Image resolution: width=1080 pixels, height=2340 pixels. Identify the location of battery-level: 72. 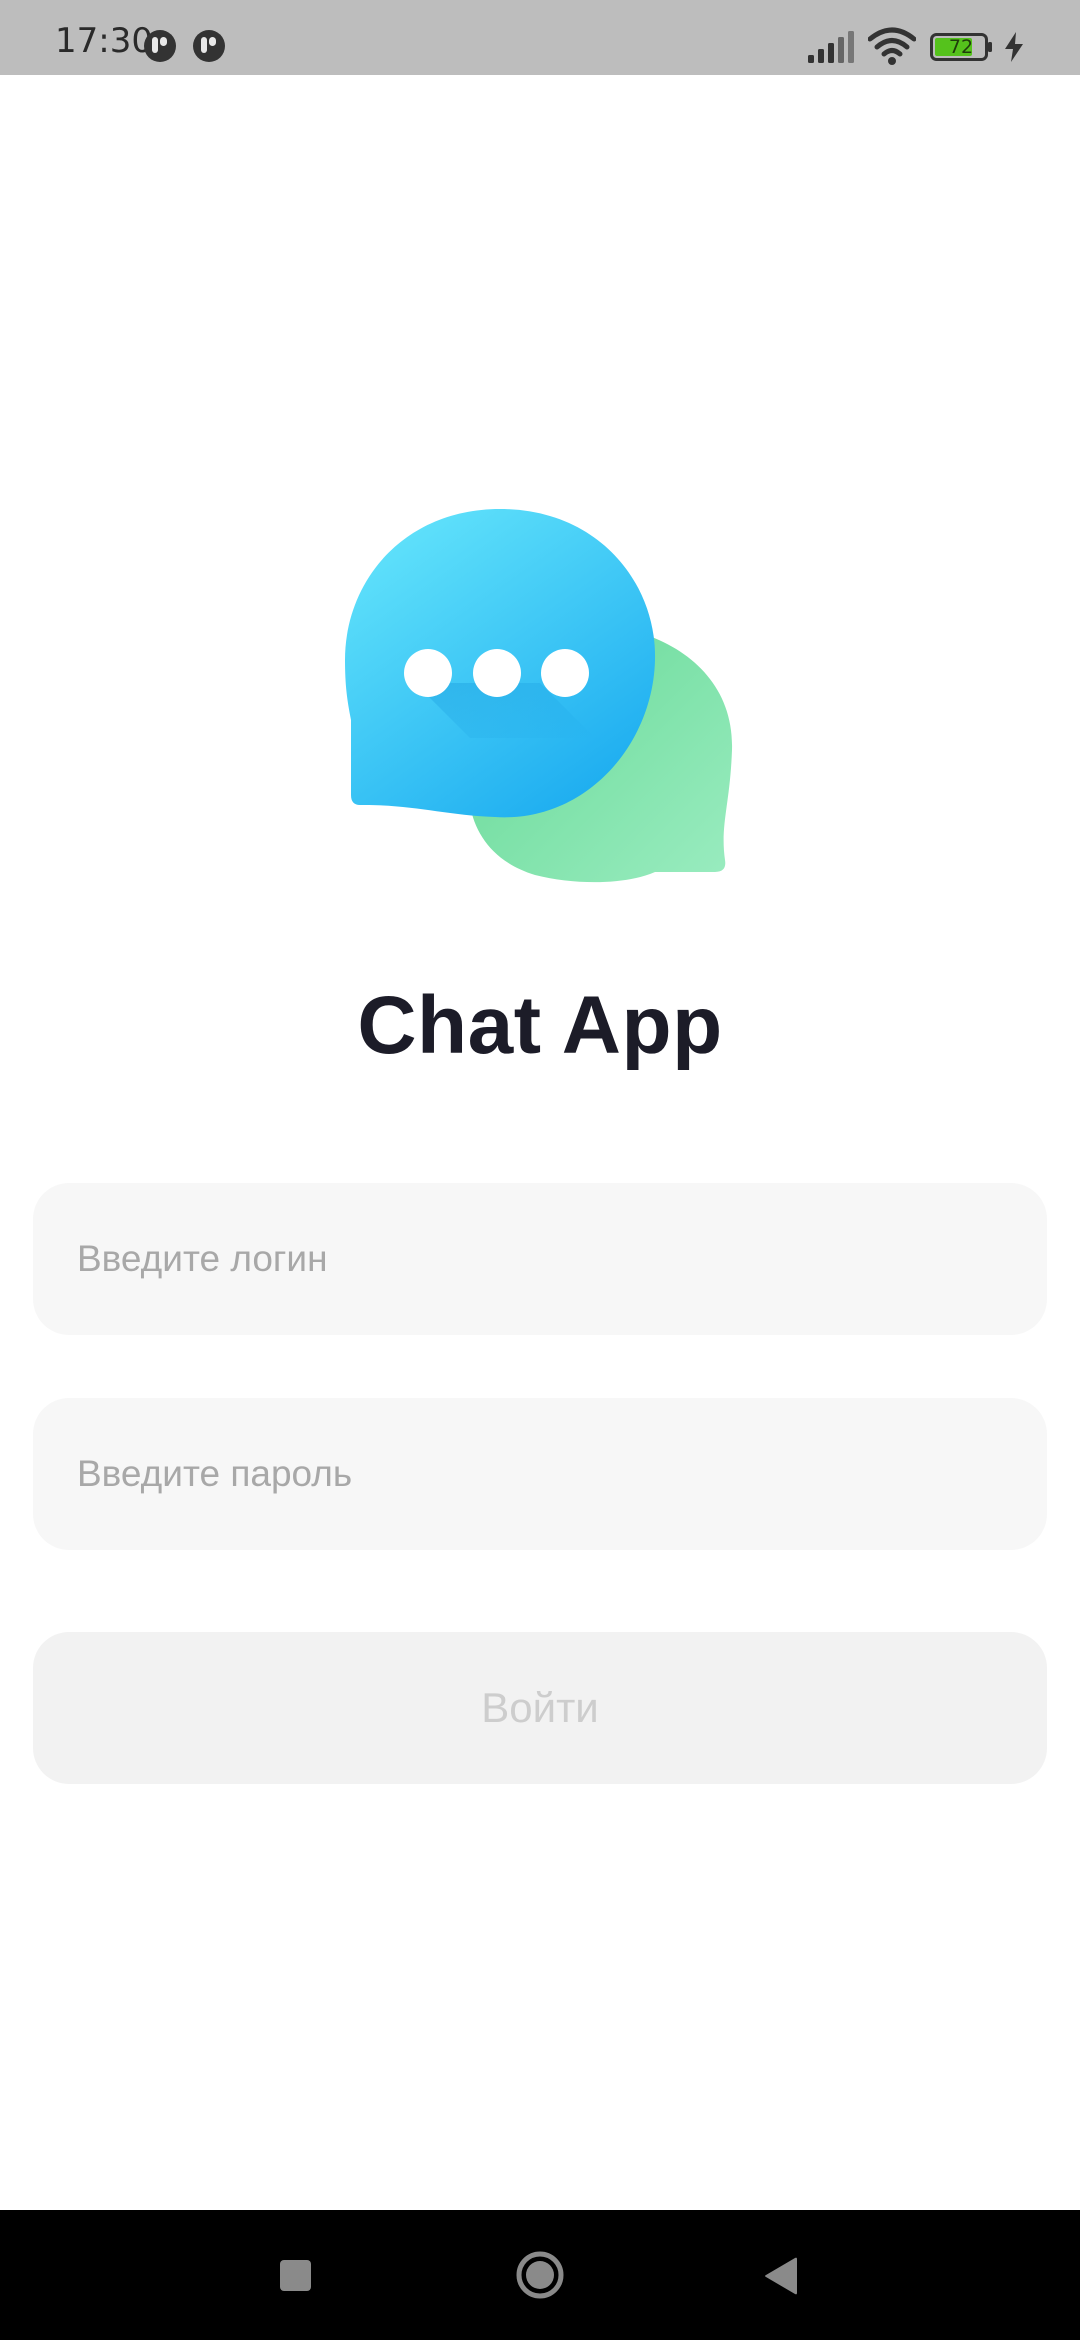
(961, 47).